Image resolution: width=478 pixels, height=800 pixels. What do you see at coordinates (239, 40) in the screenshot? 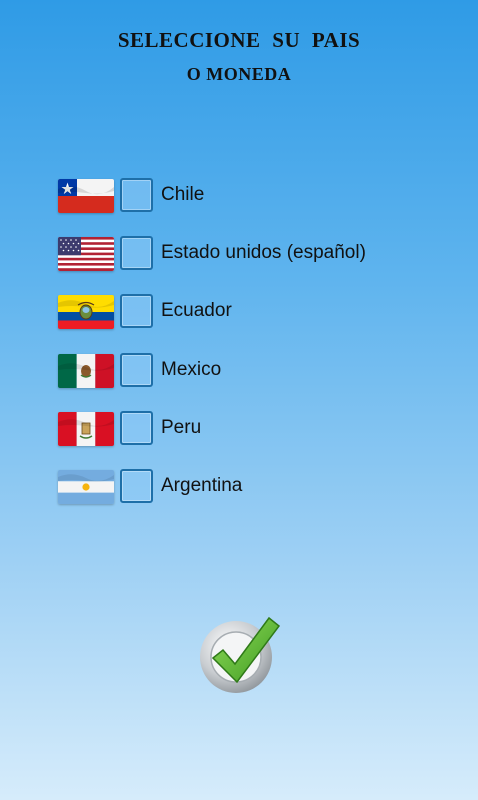
I see `page-title: SELECCIONE SU PAIS` at bounding box center [239, 40].